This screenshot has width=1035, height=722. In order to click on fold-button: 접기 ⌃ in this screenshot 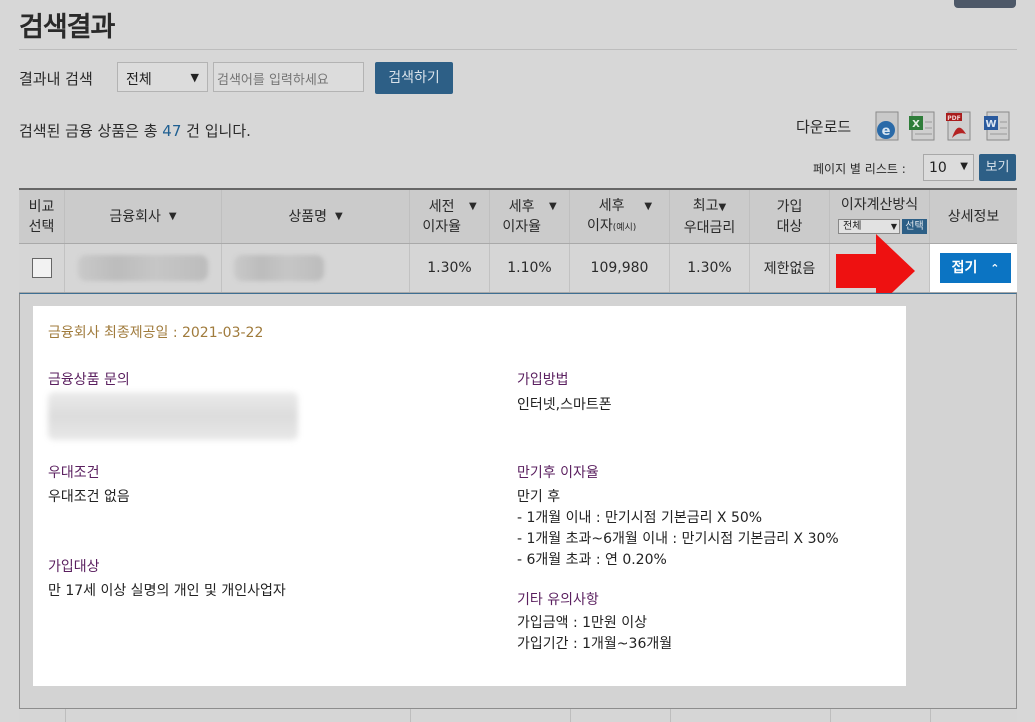, I will do `click(975, 268)`.